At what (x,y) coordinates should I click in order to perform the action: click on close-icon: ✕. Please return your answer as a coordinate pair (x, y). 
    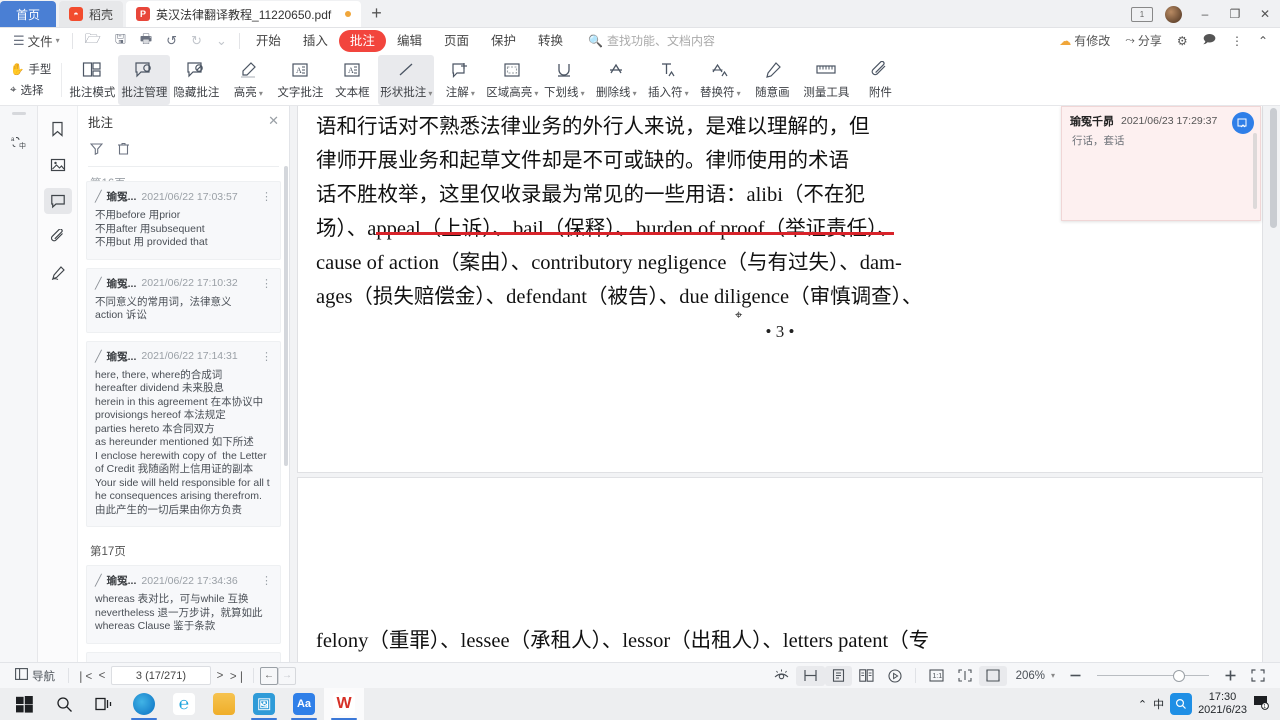
    Looking at the image, I should click on (273, 121).